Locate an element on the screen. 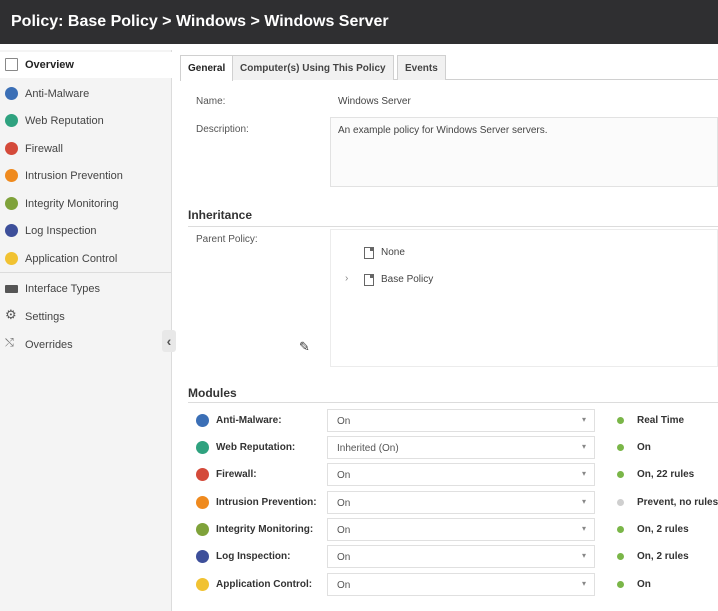  sidebar-item-application-control: Application Control is located at coordinates (86, 259).